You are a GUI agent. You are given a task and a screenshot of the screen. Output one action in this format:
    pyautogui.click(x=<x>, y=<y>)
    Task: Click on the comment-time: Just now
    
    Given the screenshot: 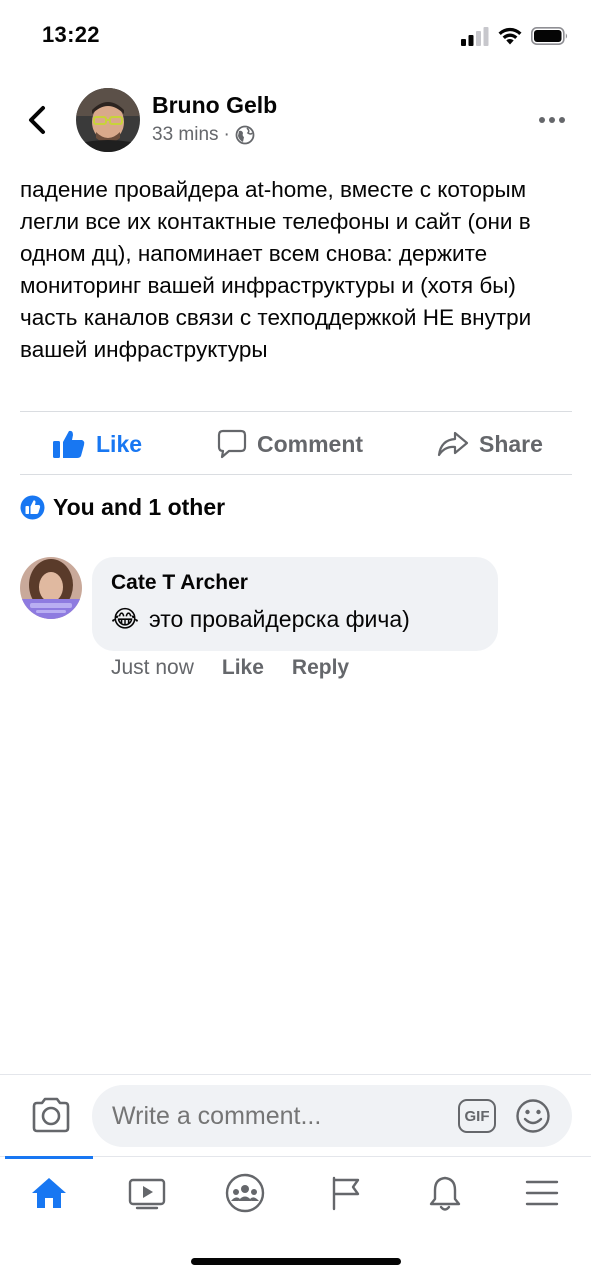 What is the action you would take?
    pyautogui.click(x=152, y=667)
    